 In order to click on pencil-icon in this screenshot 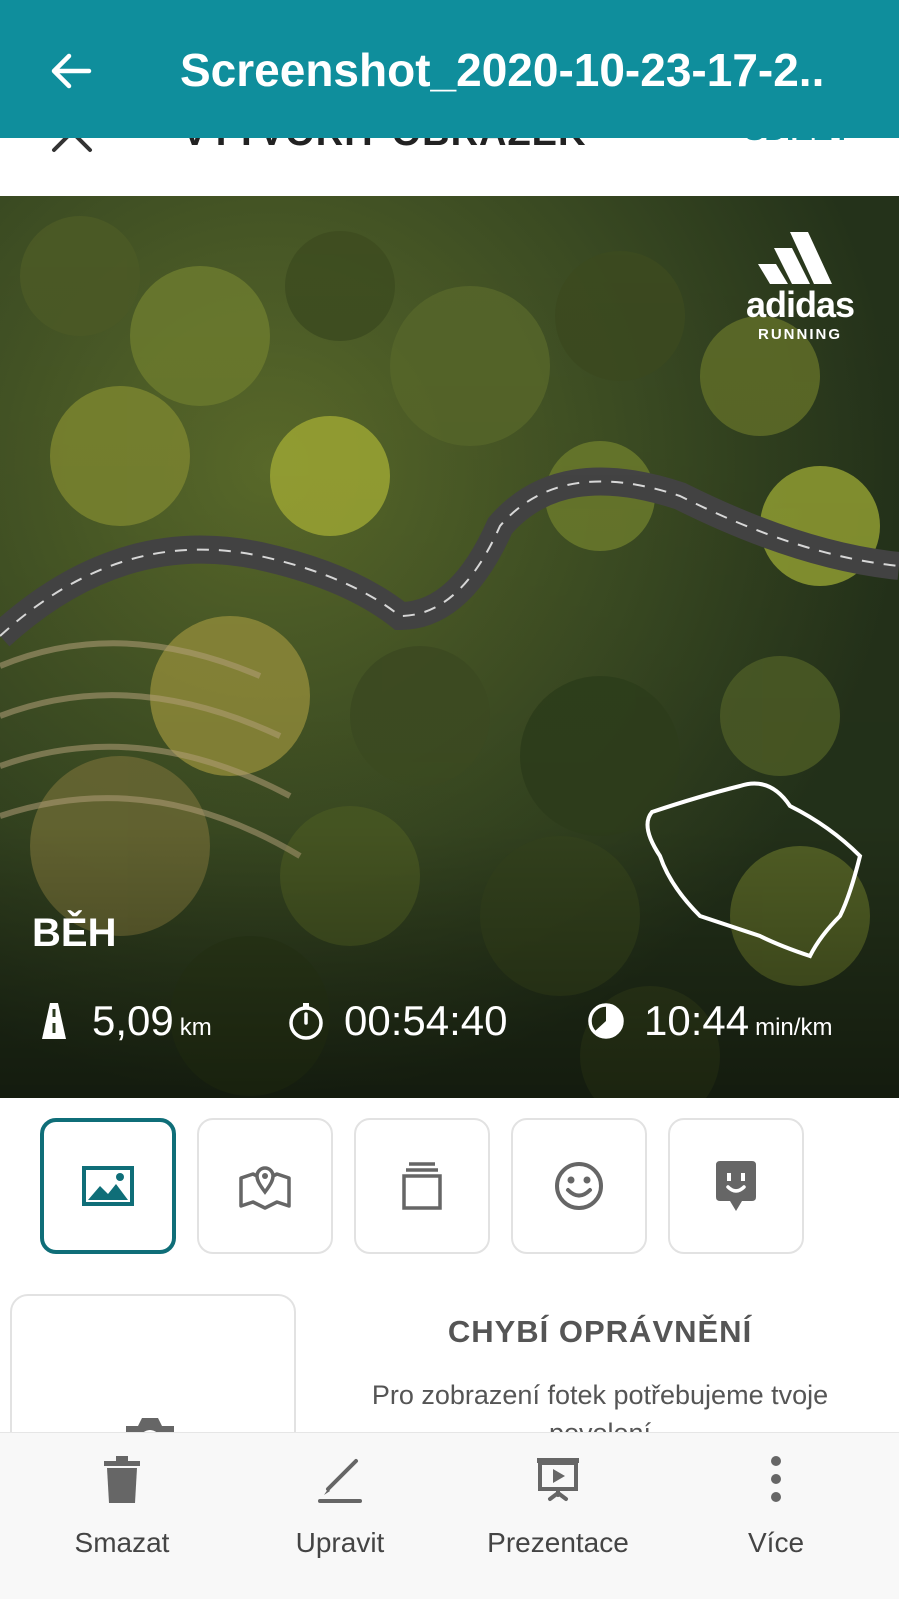, I will do `click(340, 1481)`.